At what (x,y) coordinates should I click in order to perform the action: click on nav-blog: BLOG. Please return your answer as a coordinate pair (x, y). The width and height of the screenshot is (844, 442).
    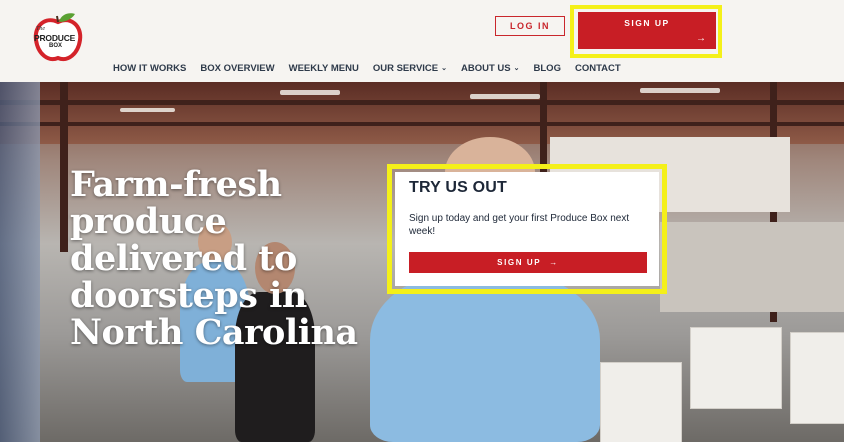
    Looking at the image, I should click on (547, 68).